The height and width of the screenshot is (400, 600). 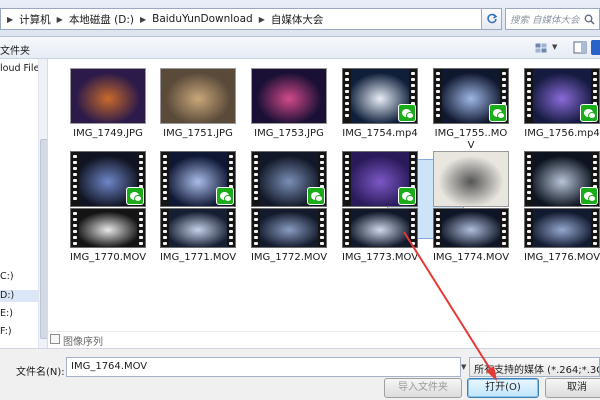 What do you see at coordinates (101, 19) in the screenshot?
I see `breadcrumb-drive-d: 本地磁盘 (D:)` at bounding box center [101, 19].